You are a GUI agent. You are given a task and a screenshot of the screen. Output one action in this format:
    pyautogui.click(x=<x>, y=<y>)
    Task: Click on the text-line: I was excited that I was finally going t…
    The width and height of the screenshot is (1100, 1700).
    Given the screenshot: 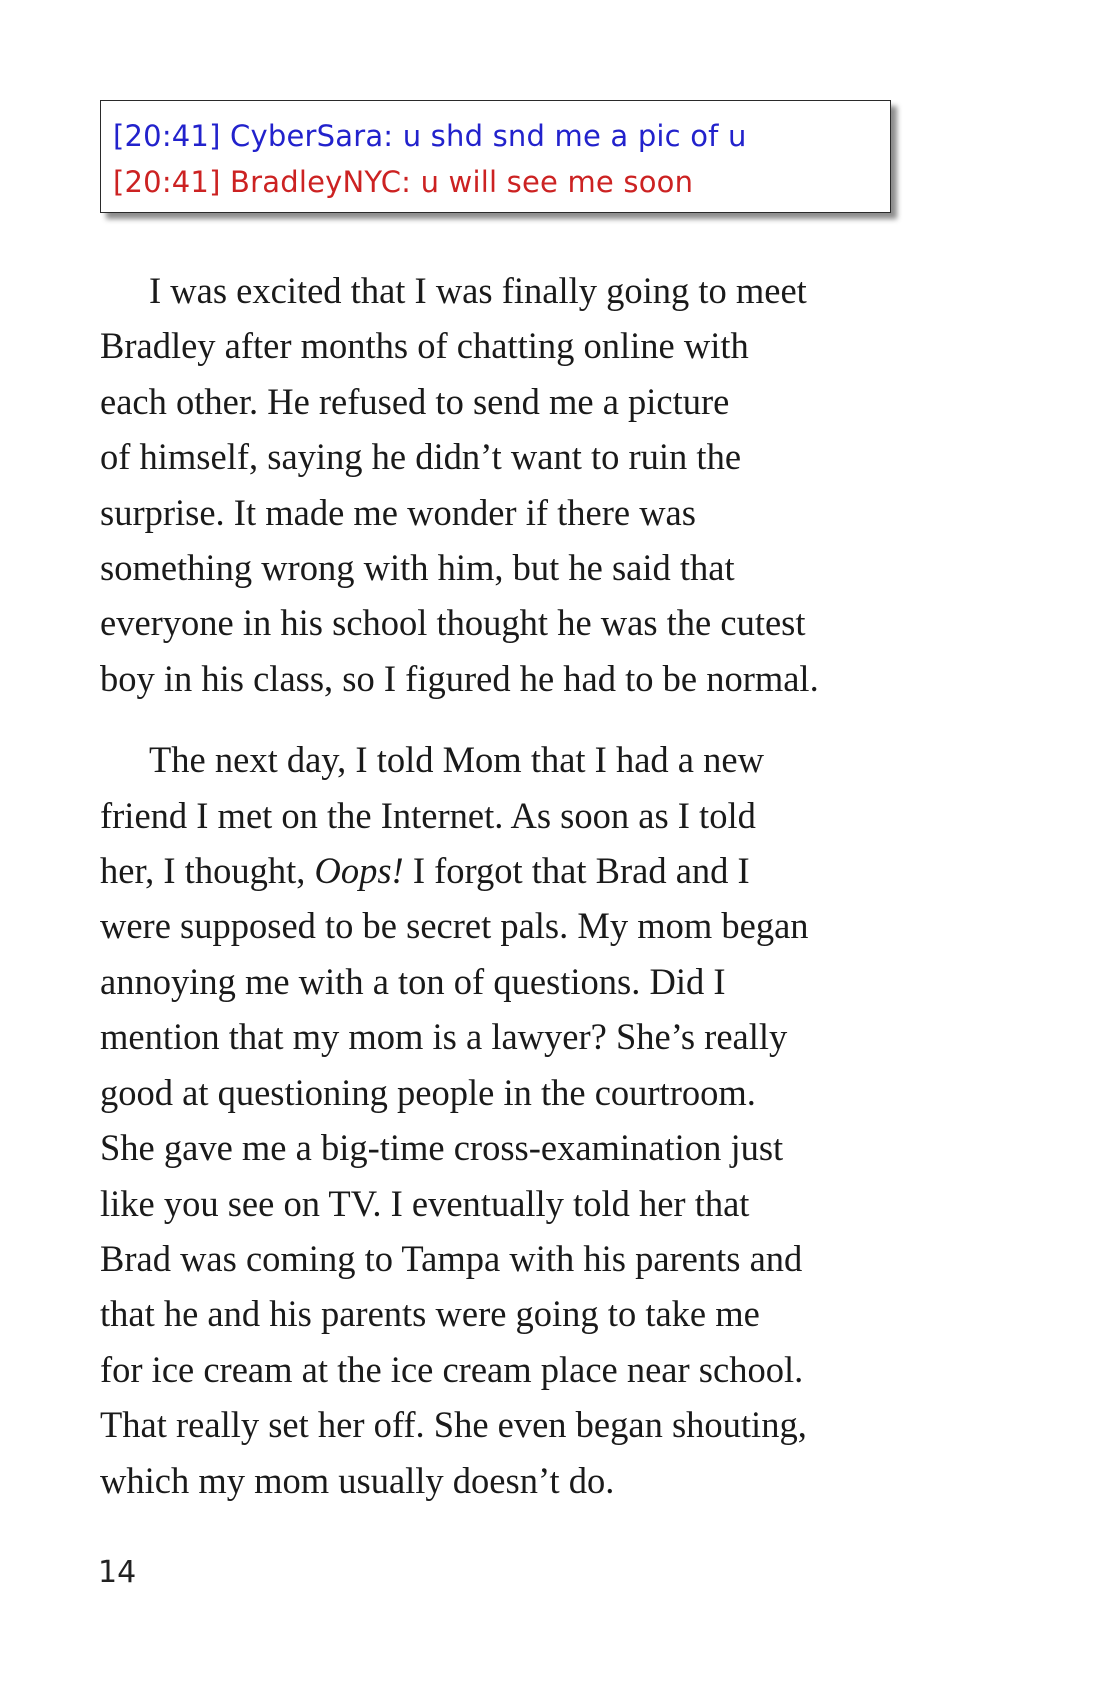 What is the action you would take?
    pyautogui.click(x=478, y=290)
    